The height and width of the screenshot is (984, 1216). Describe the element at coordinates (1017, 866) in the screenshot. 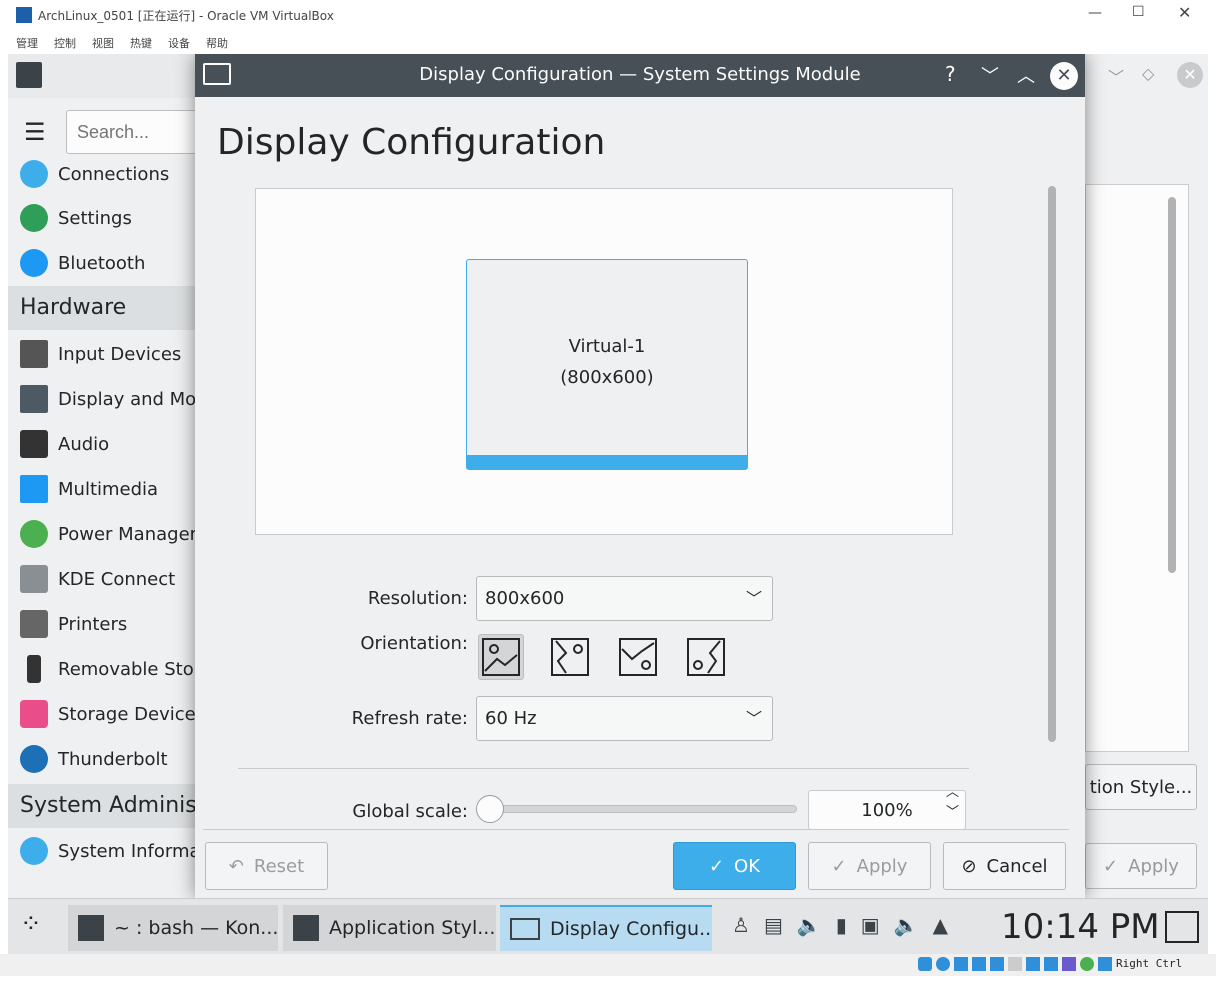

I see `button-label: Cancel` at that location.